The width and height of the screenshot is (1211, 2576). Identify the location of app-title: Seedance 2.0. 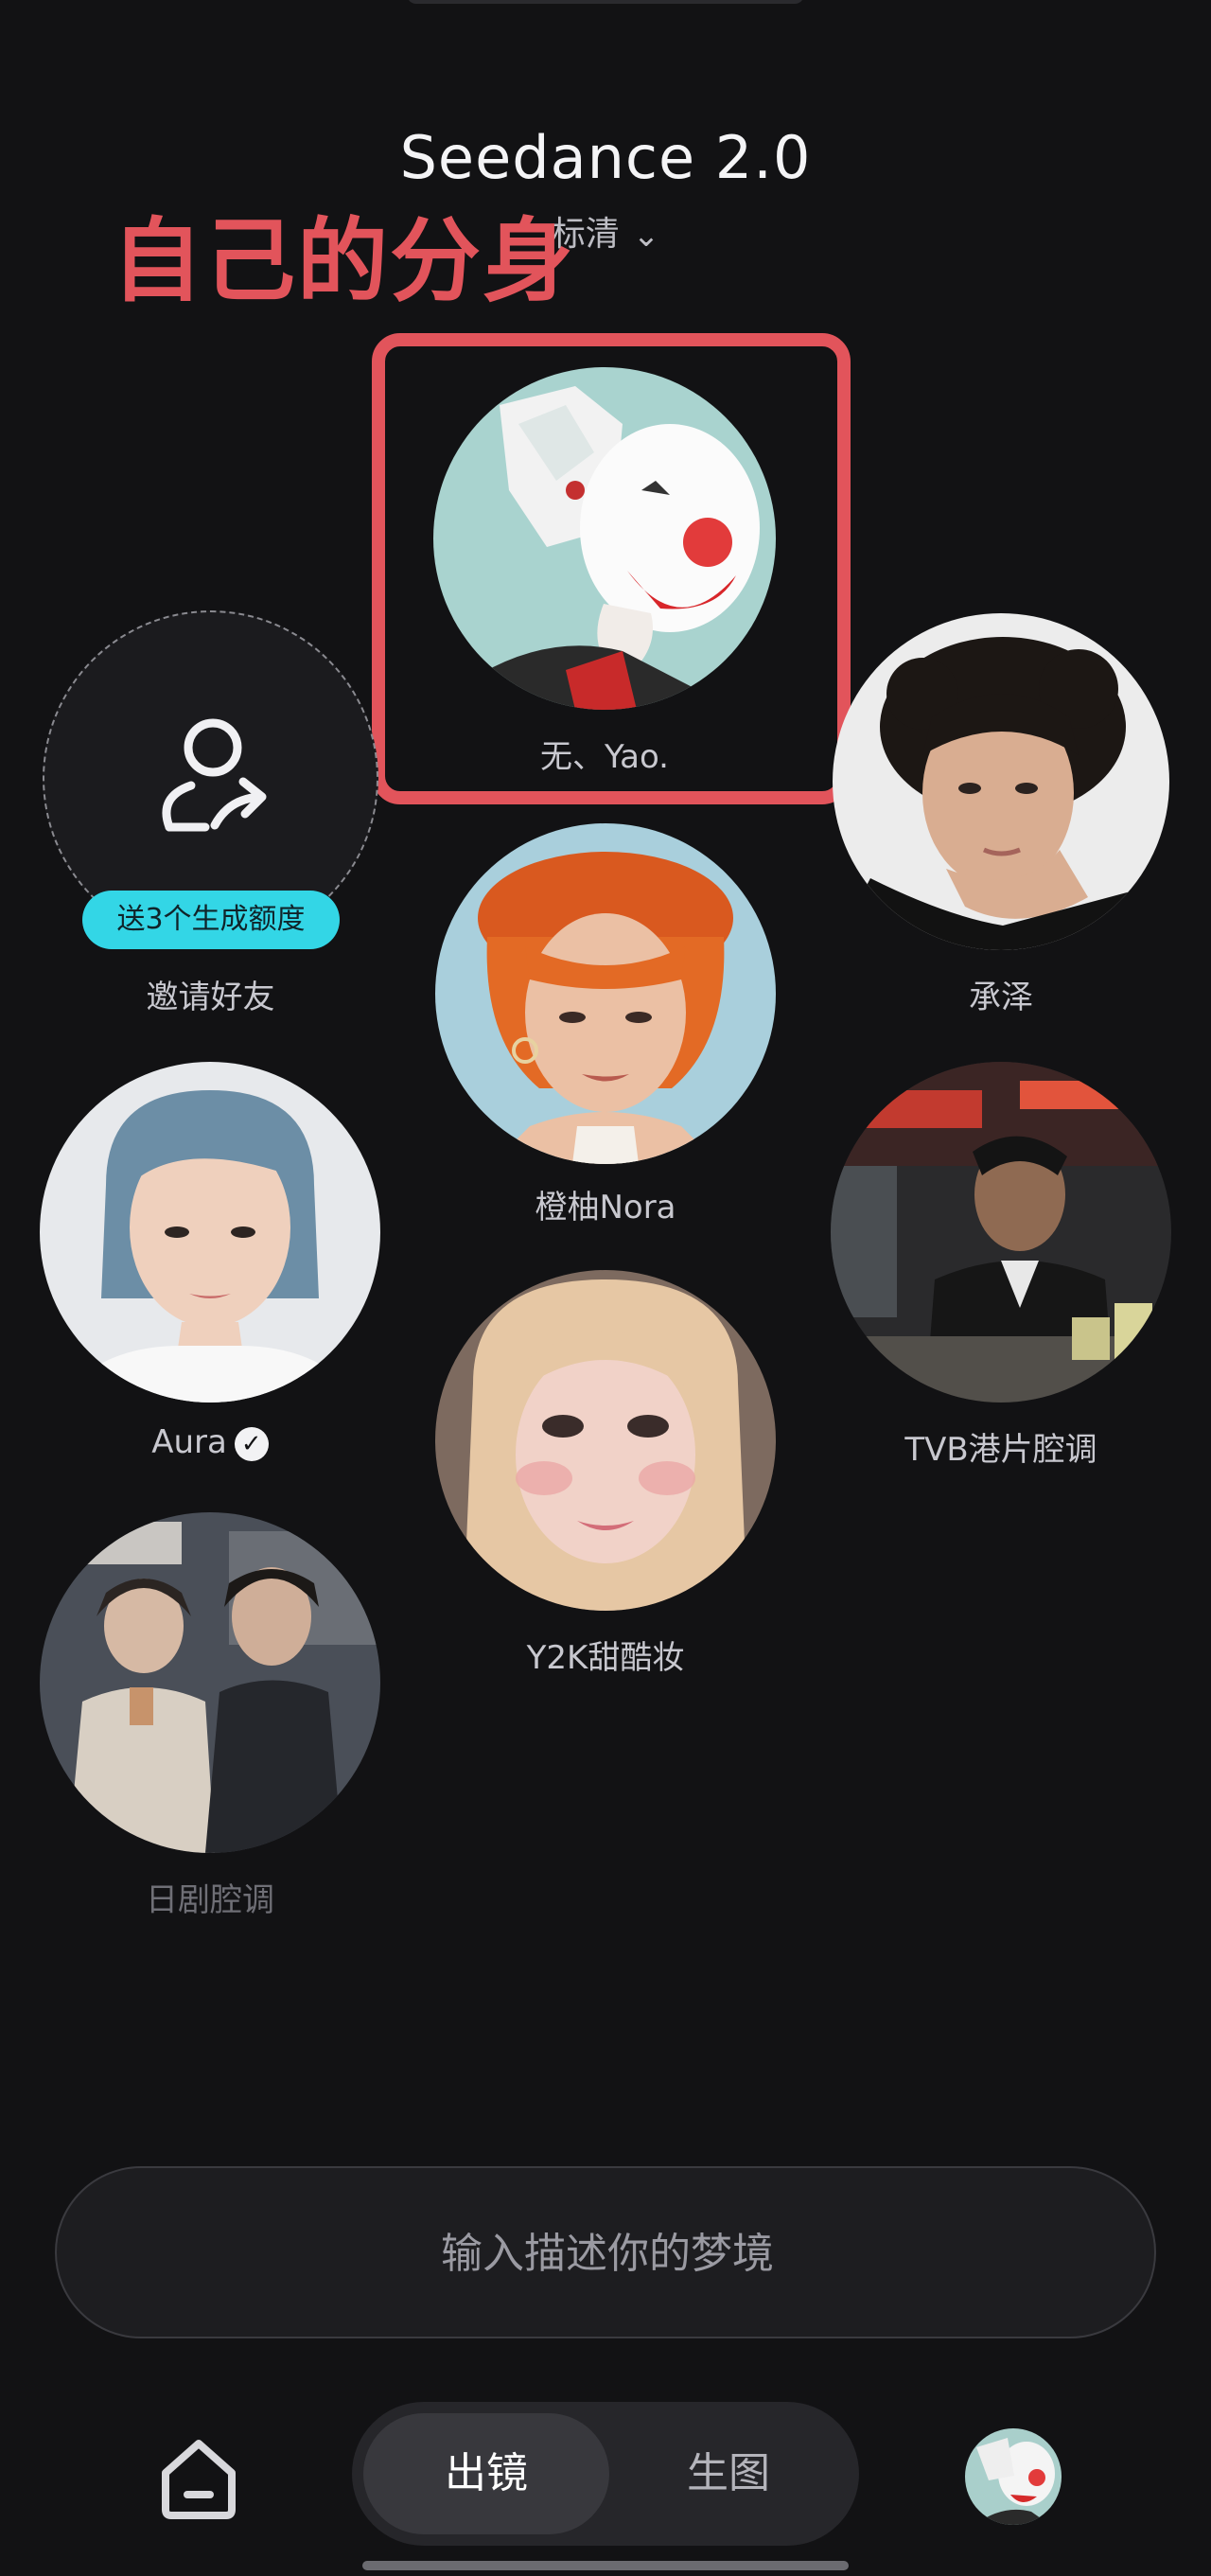
(605, 157).